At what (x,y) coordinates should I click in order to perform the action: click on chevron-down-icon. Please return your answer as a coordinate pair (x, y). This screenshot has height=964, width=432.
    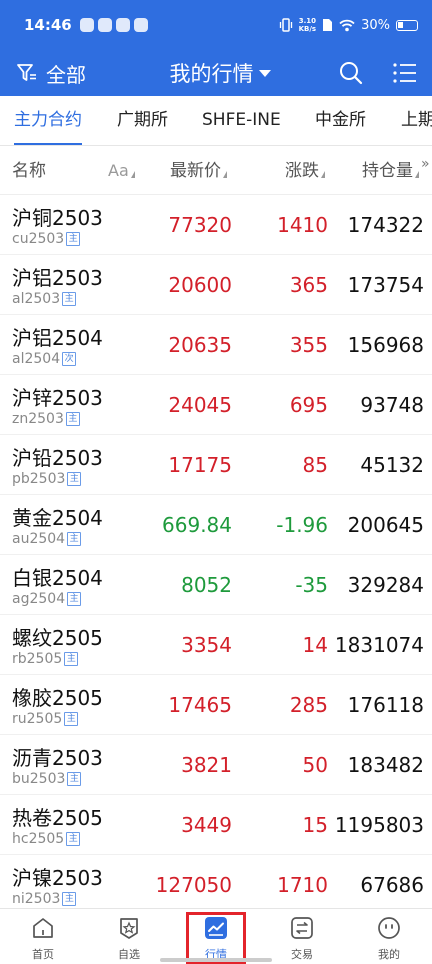
    Looking at the image, I should click on (264, 73).